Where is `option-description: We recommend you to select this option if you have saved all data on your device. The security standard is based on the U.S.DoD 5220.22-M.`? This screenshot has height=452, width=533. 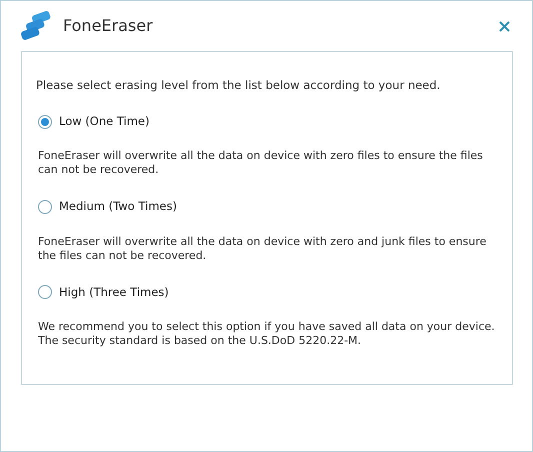 option-description: We recommend you to select this option if you have saved all data on your device. The security standard is based on the U.S.DoD 5220.22-M. is located at coordinates (267, 334).